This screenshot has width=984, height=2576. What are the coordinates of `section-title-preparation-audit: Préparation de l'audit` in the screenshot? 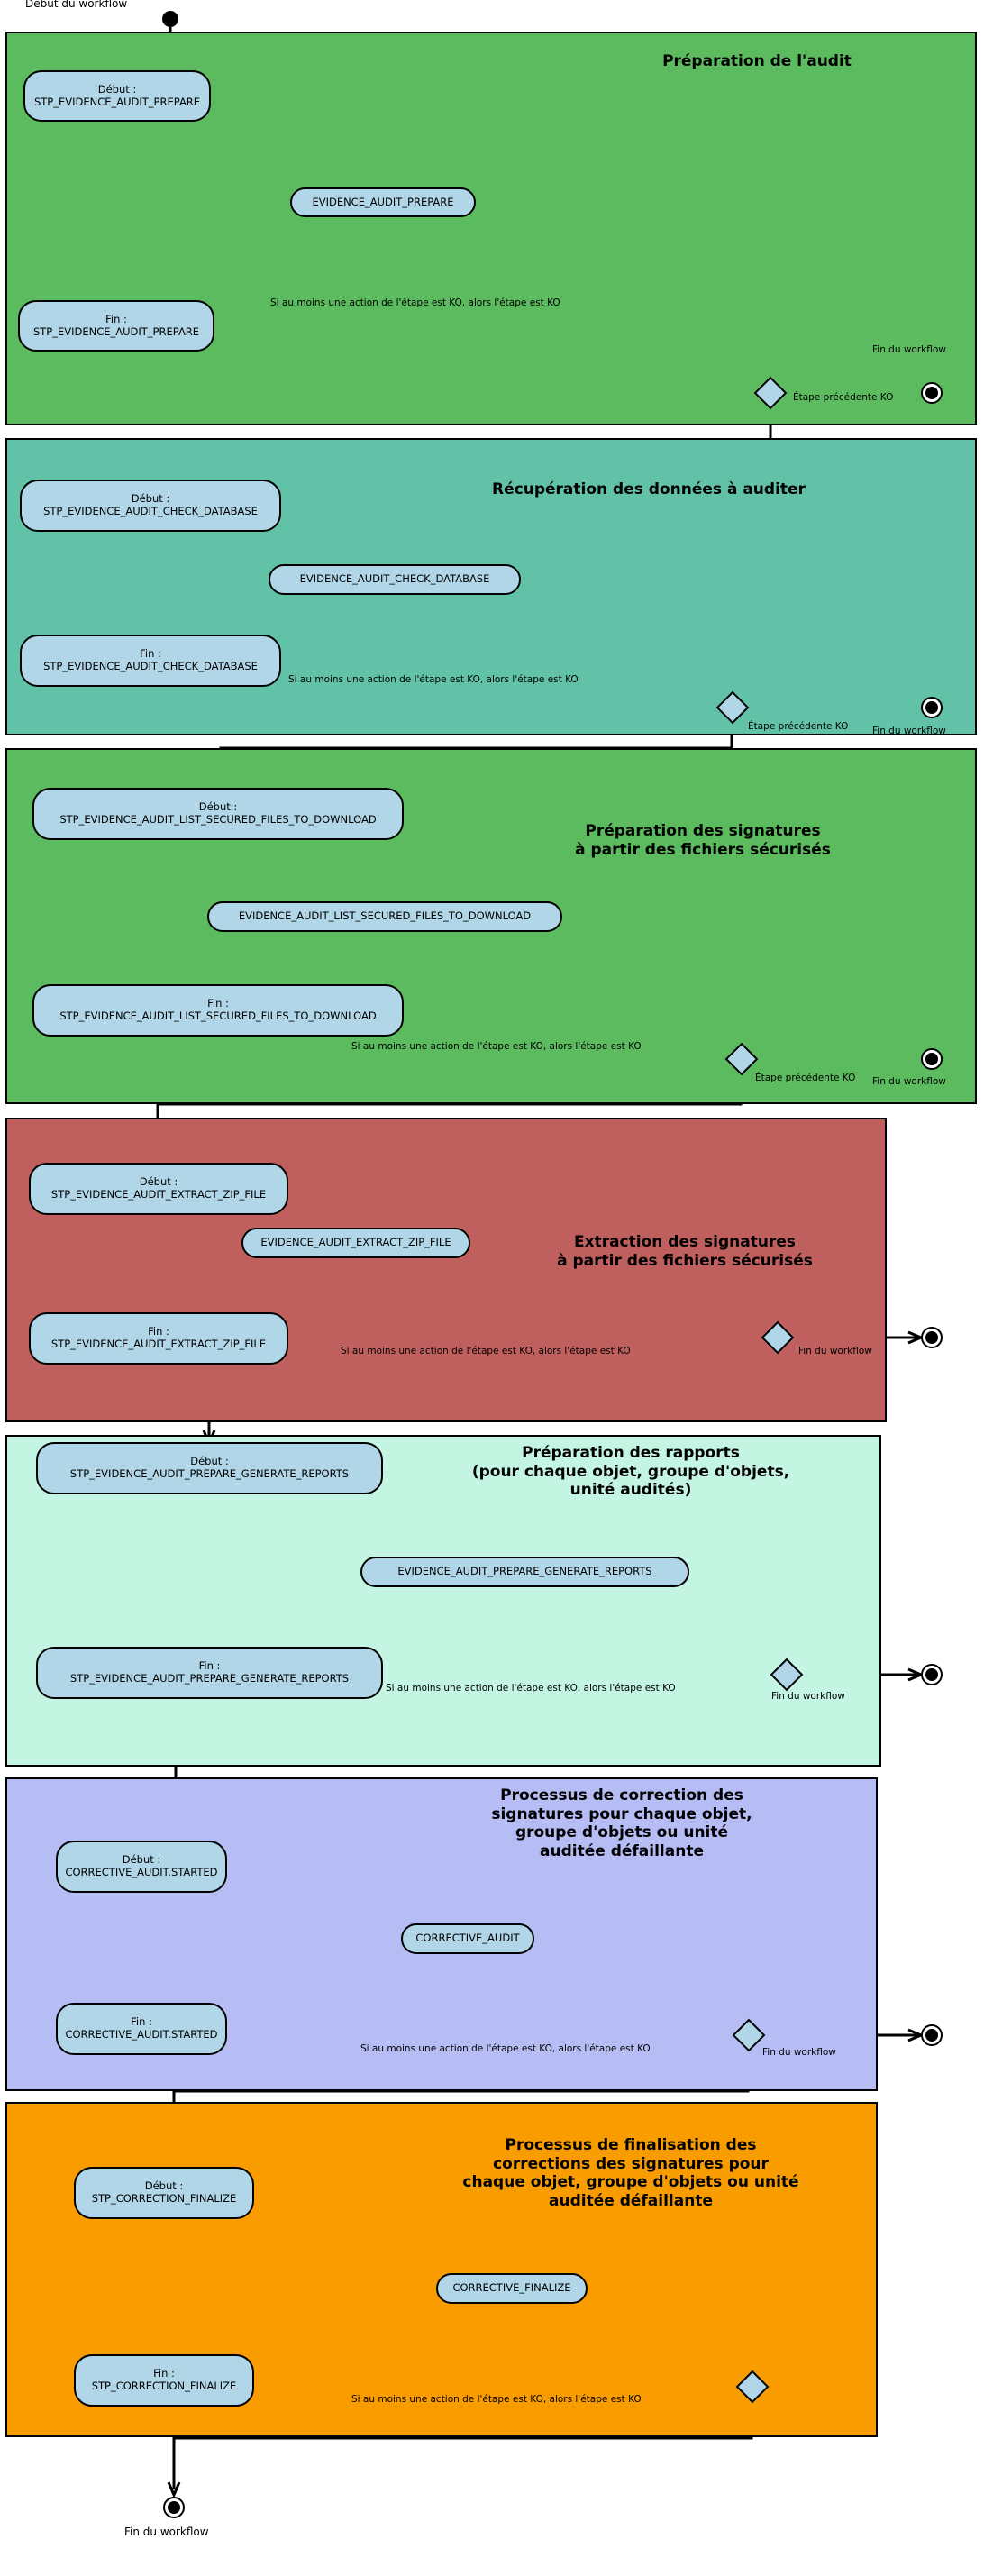 It's located at (757, 61).